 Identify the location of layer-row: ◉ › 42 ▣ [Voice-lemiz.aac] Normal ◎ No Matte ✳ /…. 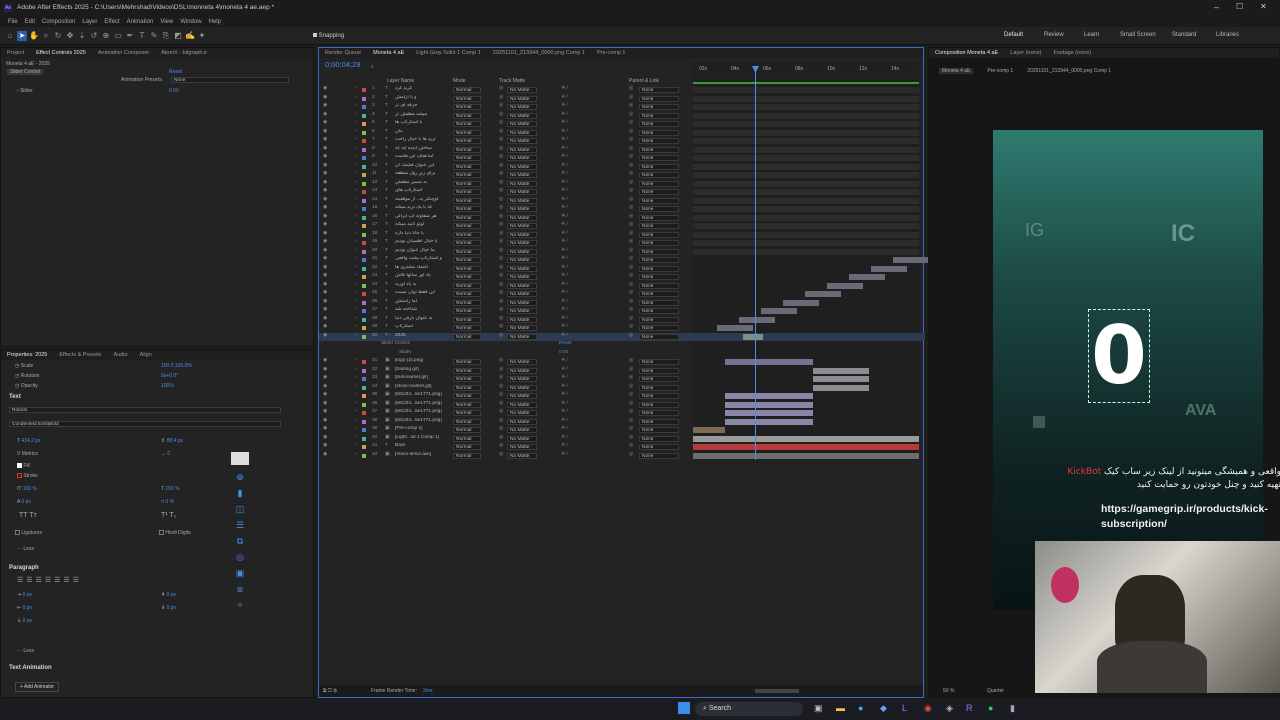
(622, 456).